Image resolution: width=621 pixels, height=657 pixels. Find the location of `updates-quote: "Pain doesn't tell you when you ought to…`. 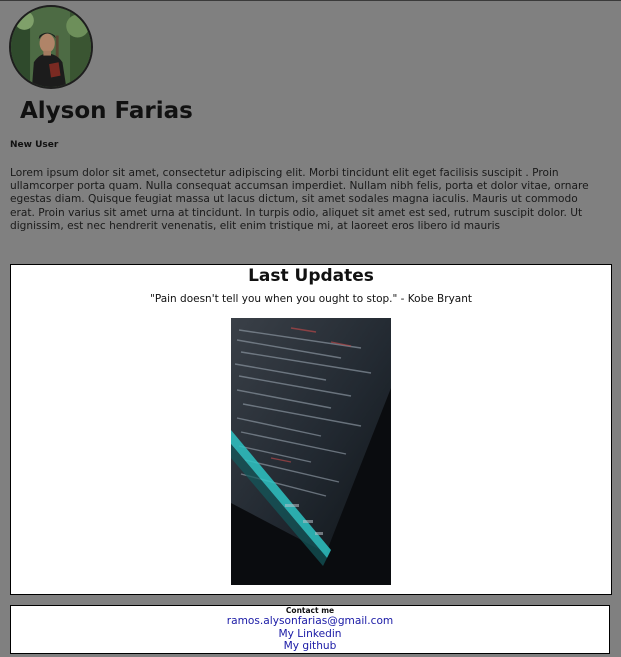

updates-quote: "Pain doesn't tell you when you ought to… is located at coordinates (311, 299).